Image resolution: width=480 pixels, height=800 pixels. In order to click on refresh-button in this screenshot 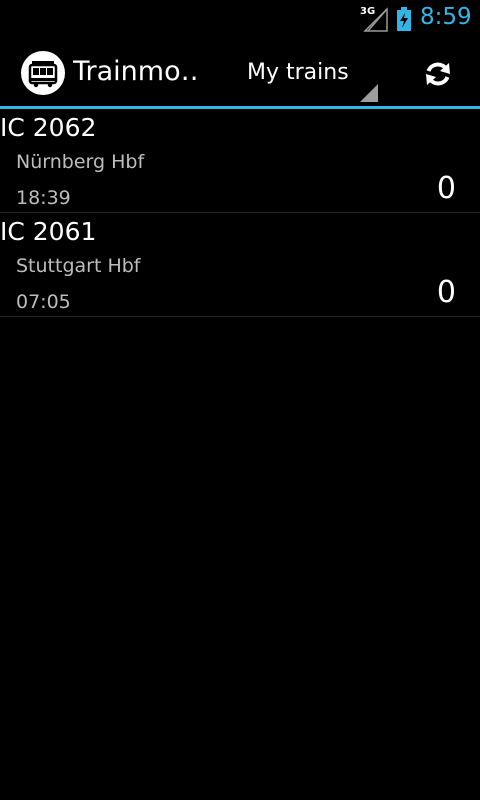, I will do `click(438, 74)`.